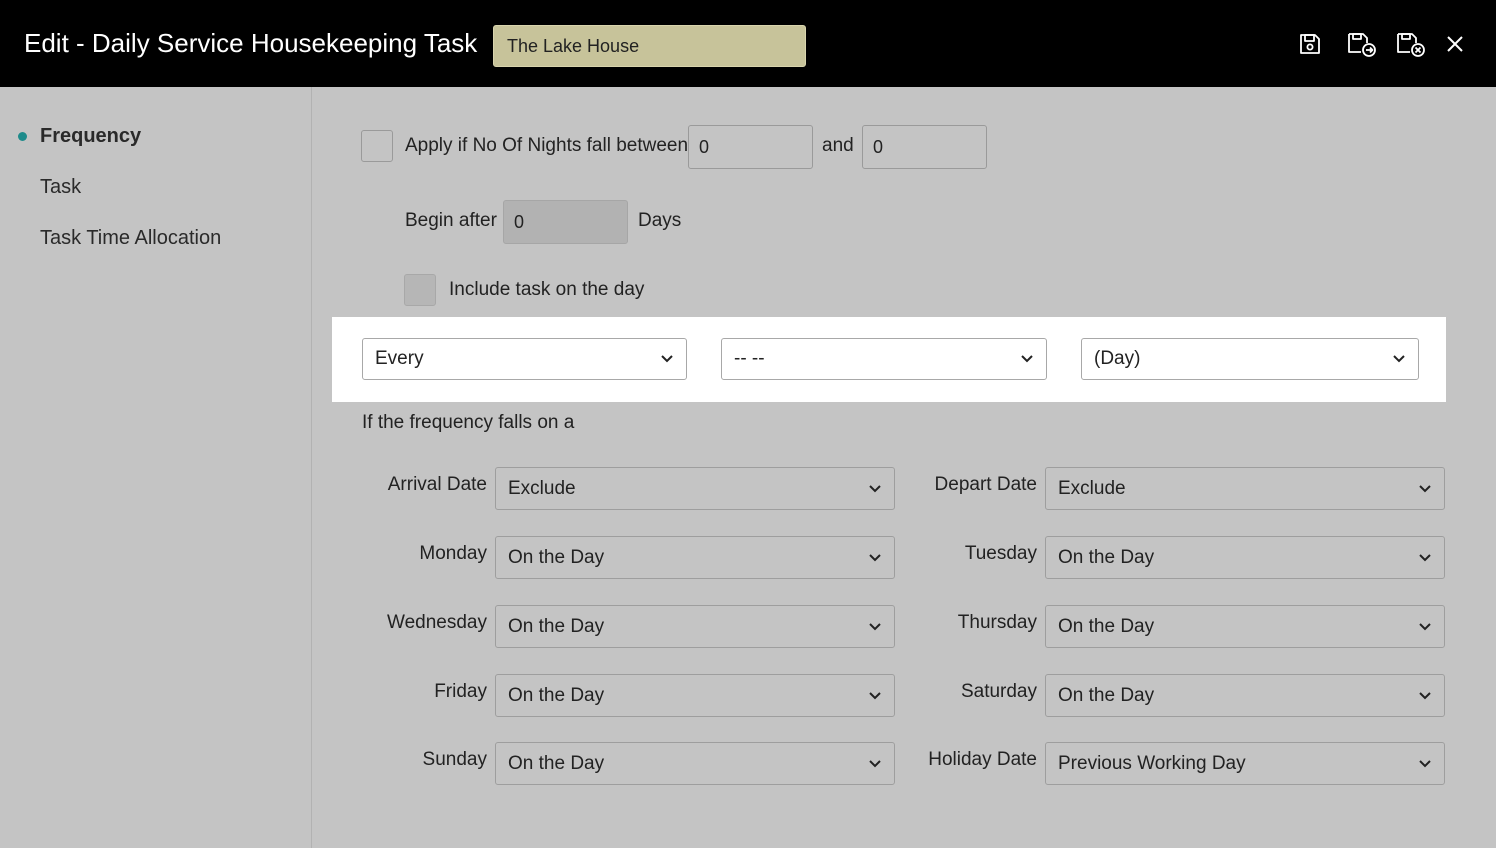 The height and width of the screenshot is (848, 1496). I want to click on nights-to-value: 0, so click(878, 146).